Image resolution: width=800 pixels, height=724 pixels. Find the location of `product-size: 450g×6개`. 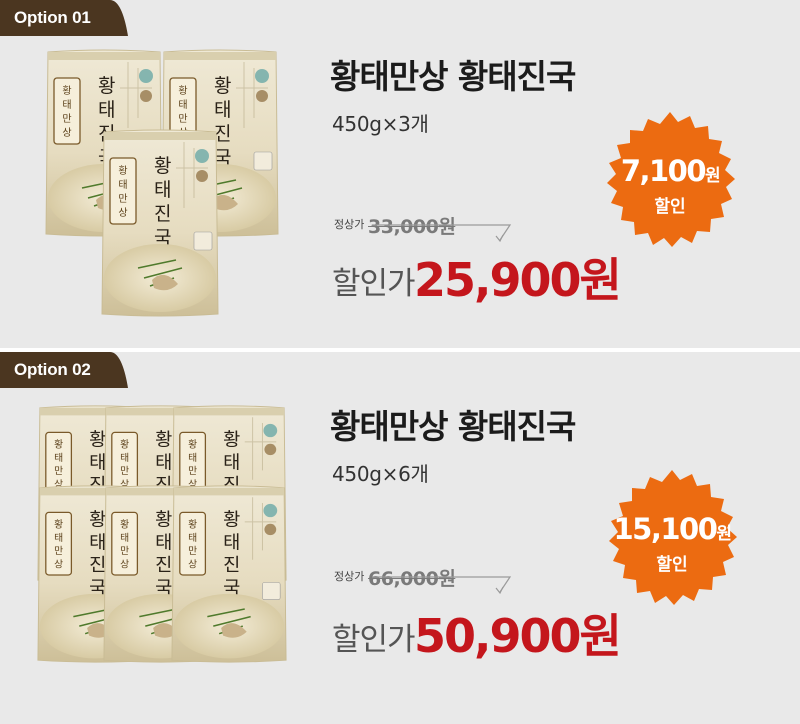

product-size: 450g×6개 is located at coordinates (380, 474).